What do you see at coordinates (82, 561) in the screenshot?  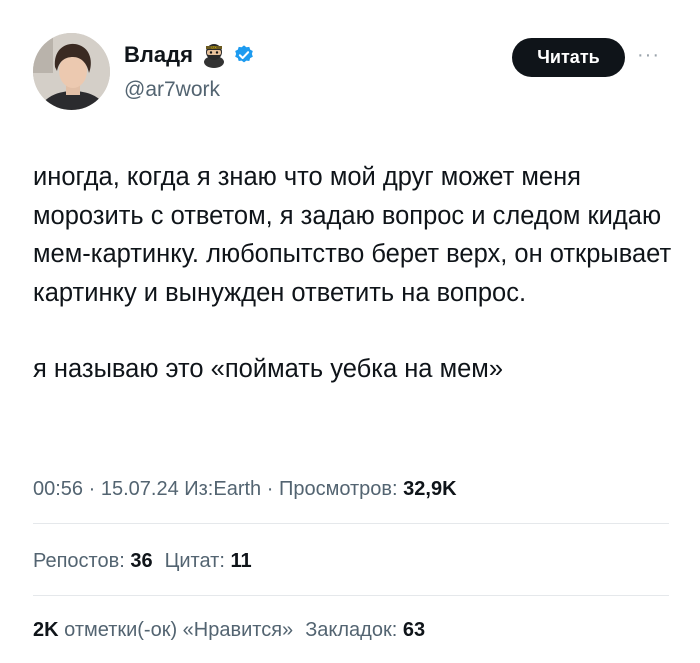 I see `reposts-label: Репостов:` at bounding box center [82, 561].